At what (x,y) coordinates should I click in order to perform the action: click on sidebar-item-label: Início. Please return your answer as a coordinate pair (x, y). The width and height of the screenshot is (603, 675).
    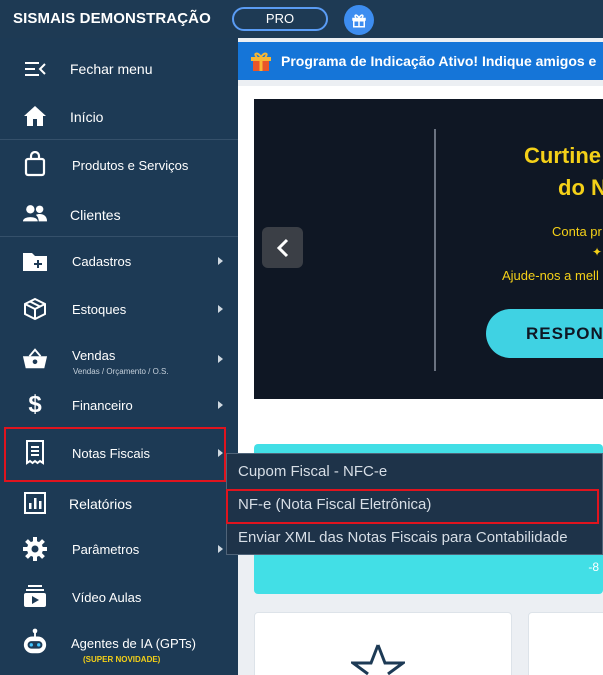
    Looking at the image, I should click on (87, 117).